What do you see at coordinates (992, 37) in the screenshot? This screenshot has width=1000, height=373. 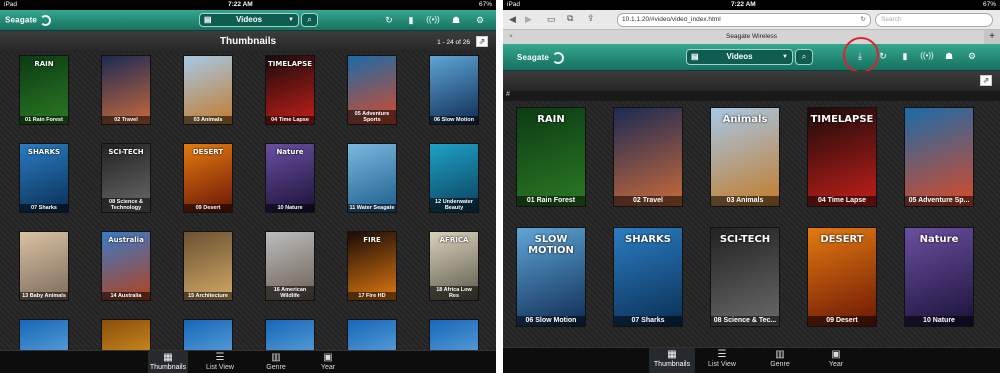 I see `new-tab-icon: +` at bounding box center [992, 37].